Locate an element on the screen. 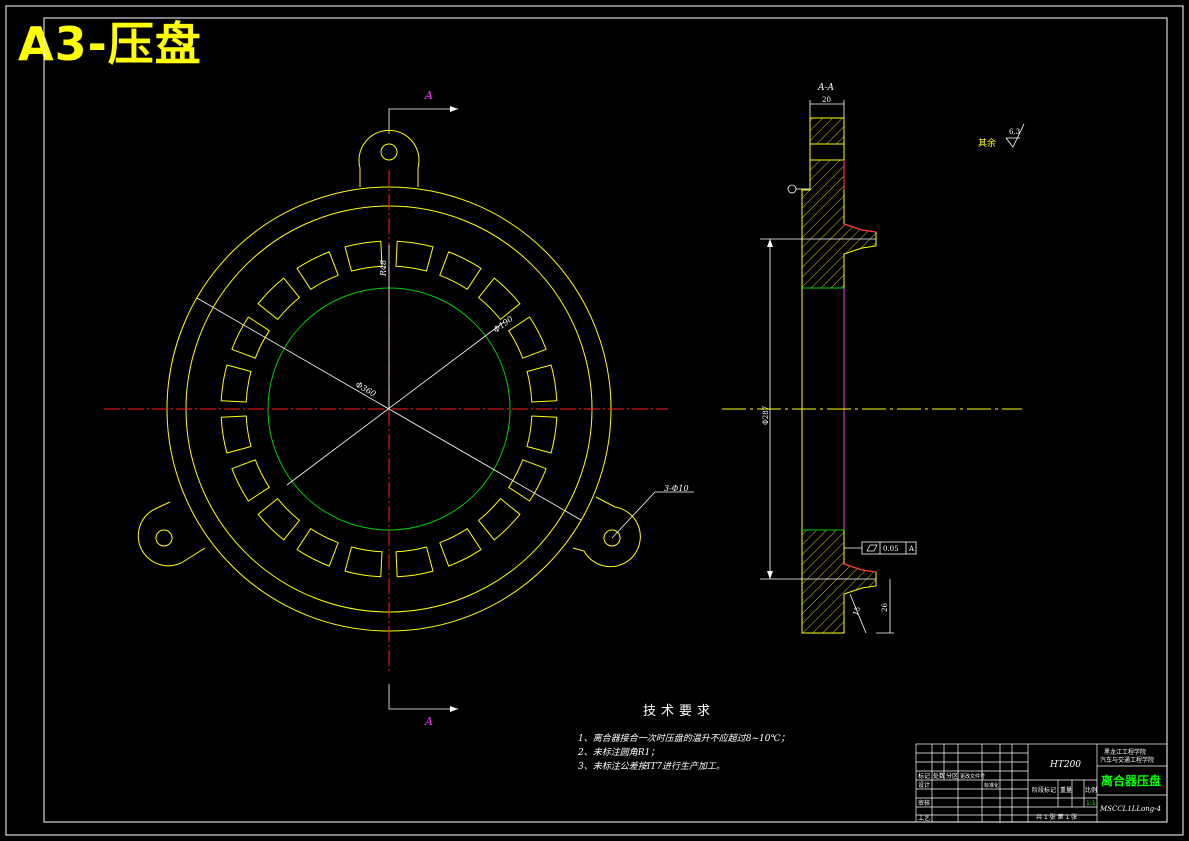  tech-requirement-item: 3、未标注公差按IT7进行生产加工。 is located at coordinates (652, 767).